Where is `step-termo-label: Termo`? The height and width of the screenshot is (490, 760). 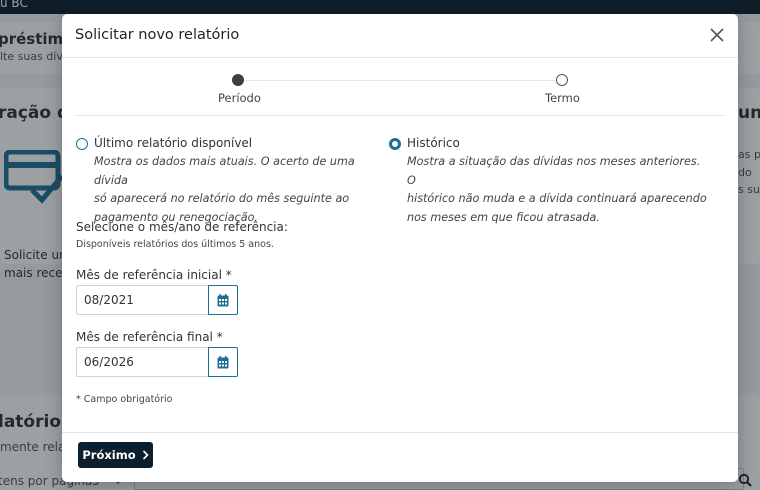
step-termo-label: Termo is located at coordinates (562, 98).